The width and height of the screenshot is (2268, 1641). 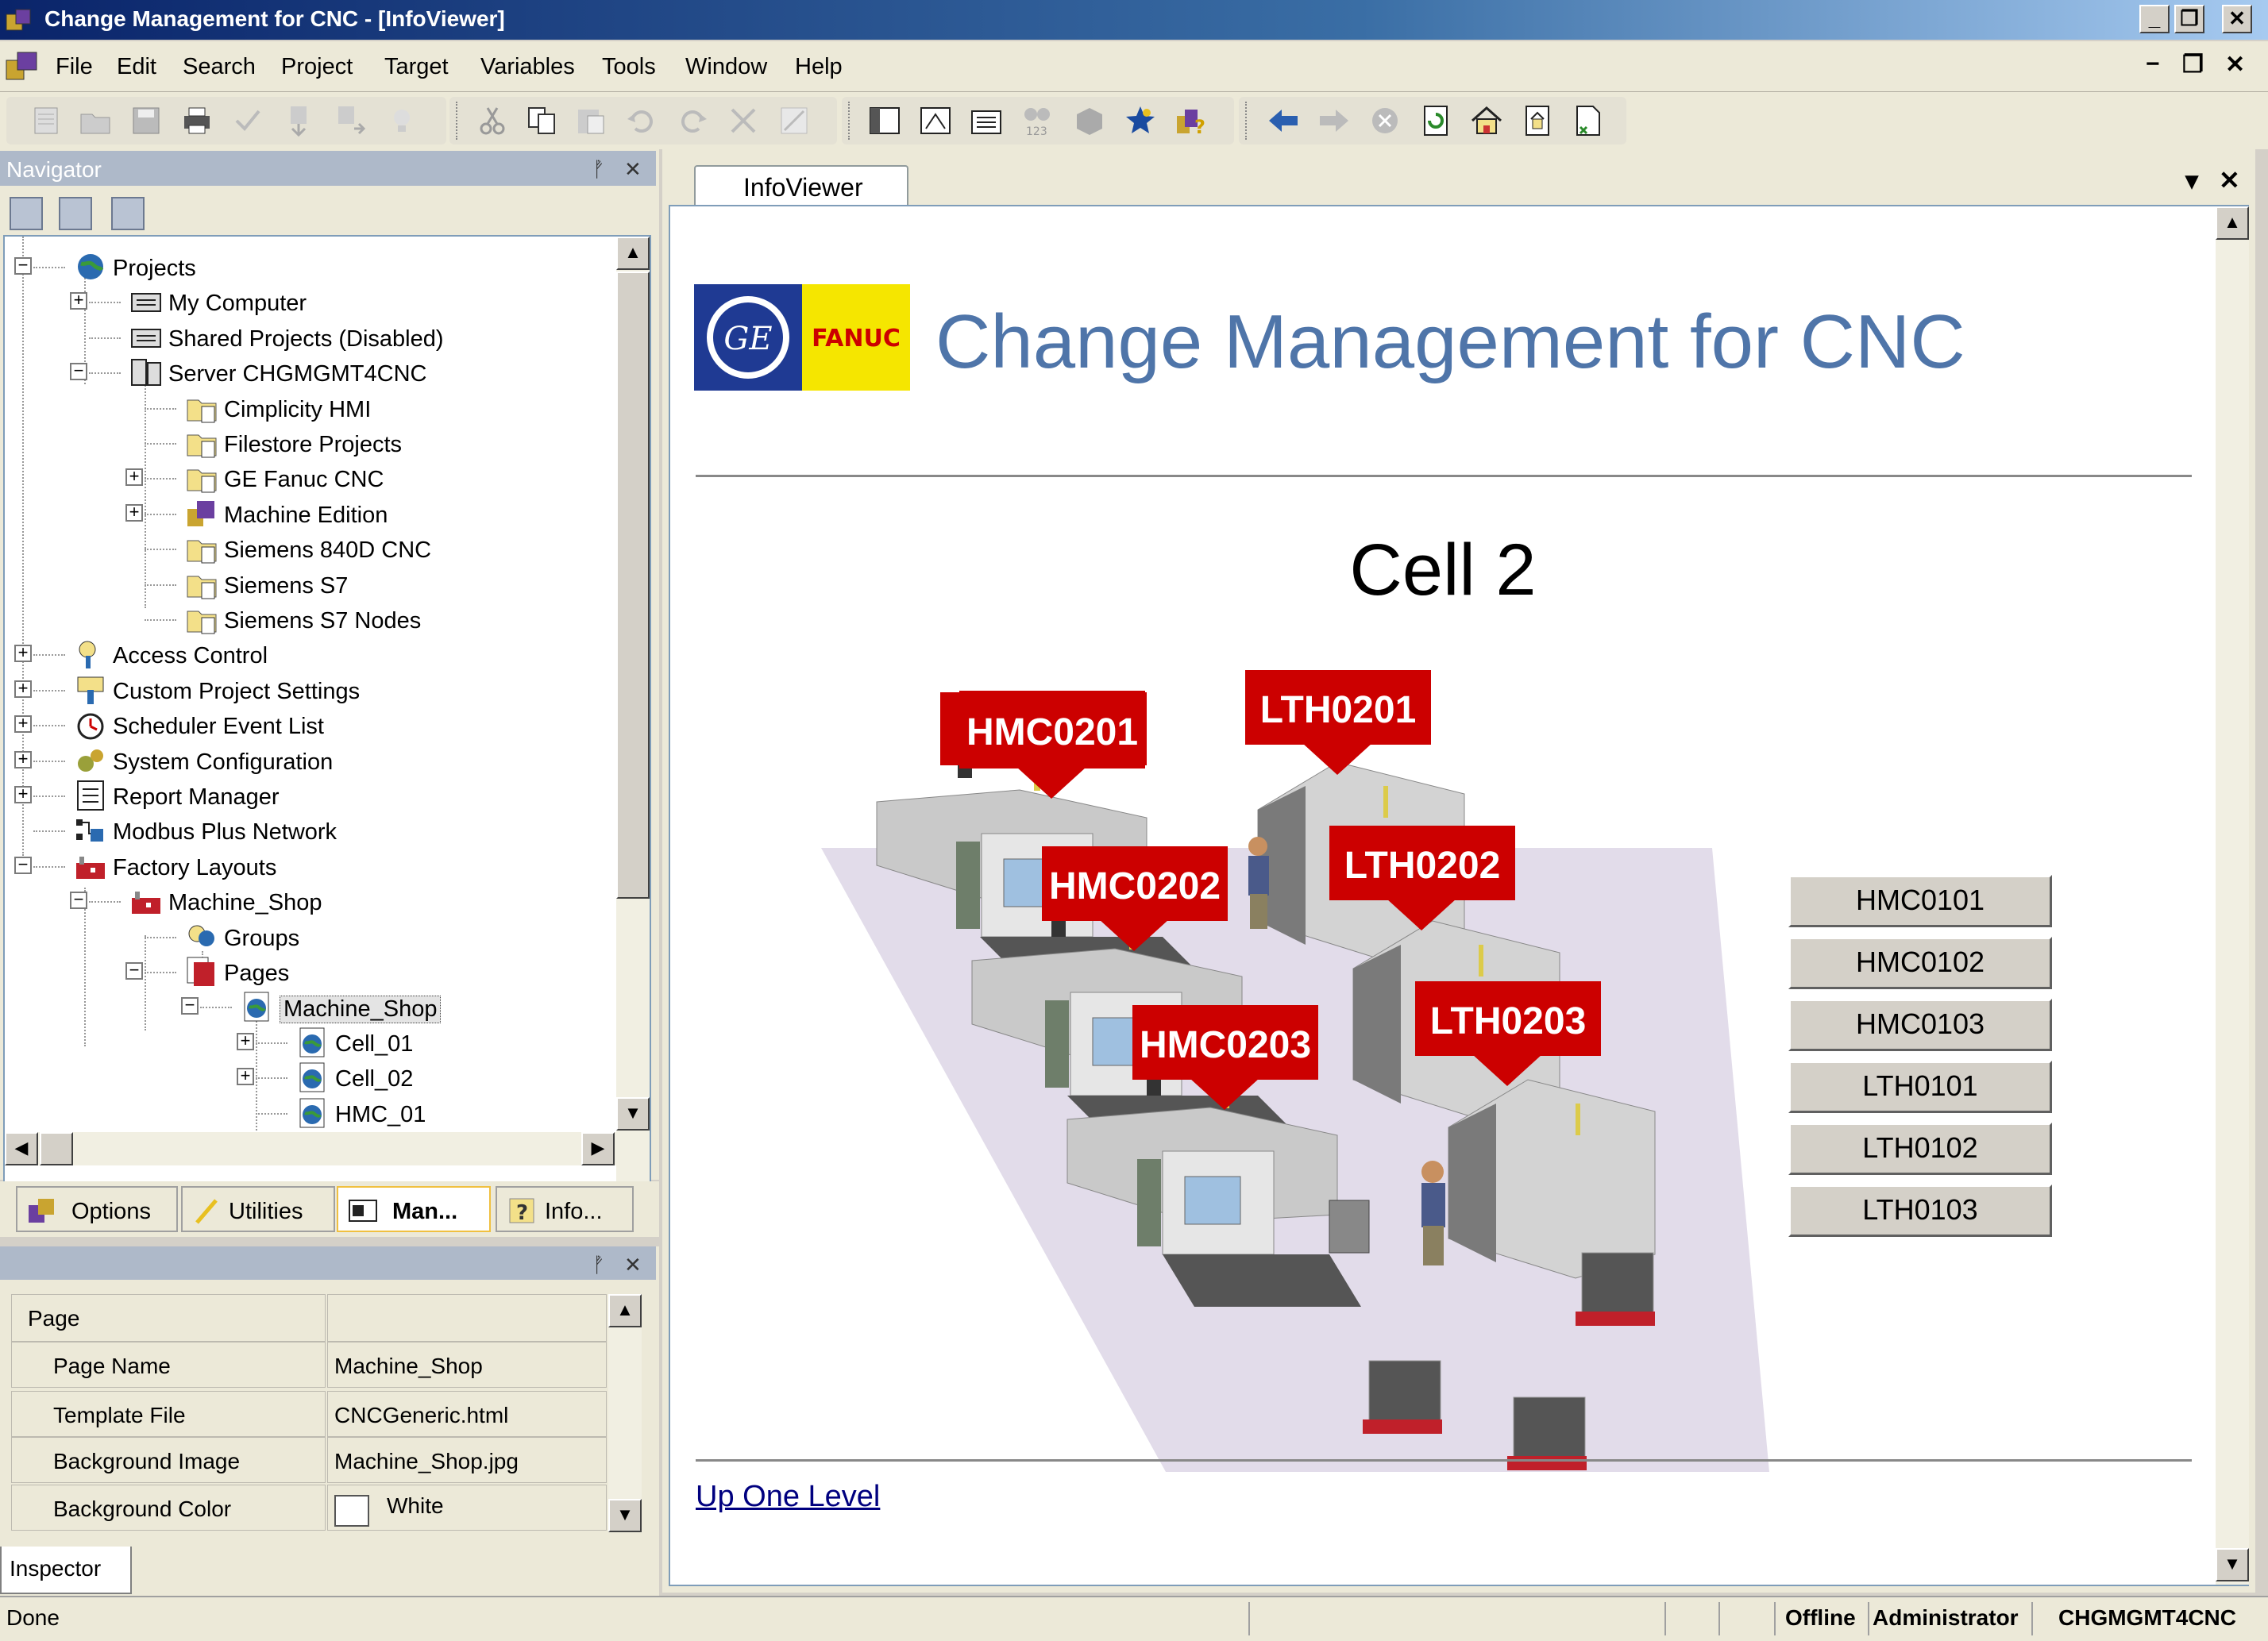 What do you see at coordinates (46, 120) in the screenshot?
I see `new-project-icon` at bounding box center [46, 120].